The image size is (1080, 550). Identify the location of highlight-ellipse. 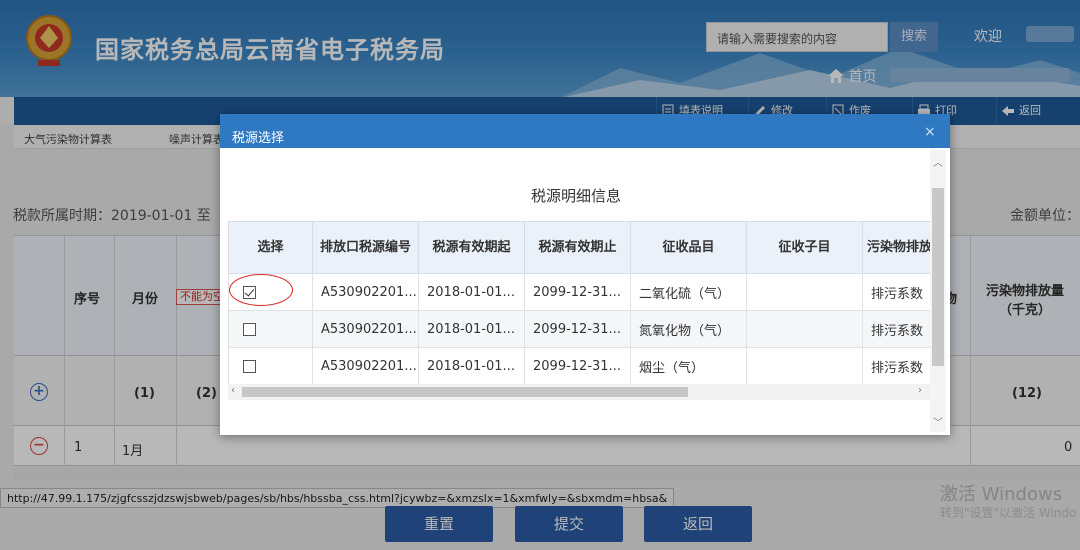
(261, 290).